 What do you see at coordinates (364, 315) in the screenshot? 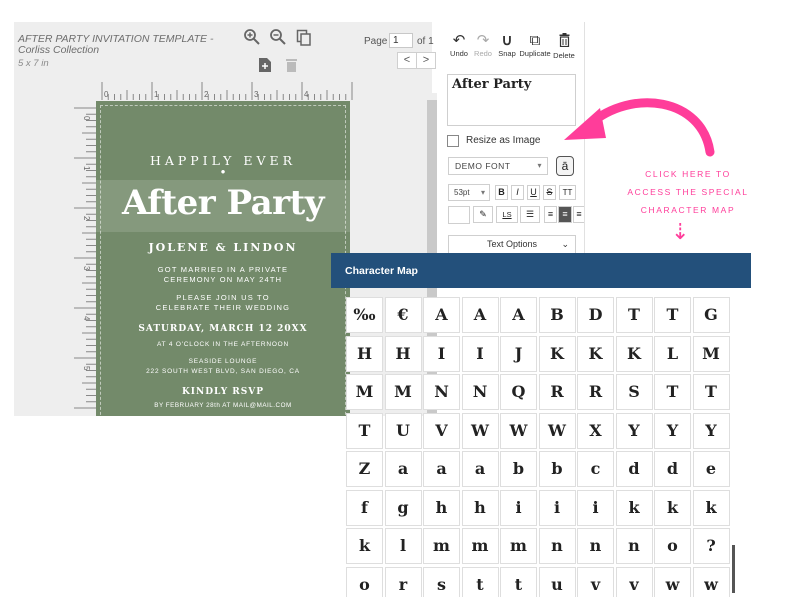
I see `character-map-cell: ‰` at bounding box center [364, 315].